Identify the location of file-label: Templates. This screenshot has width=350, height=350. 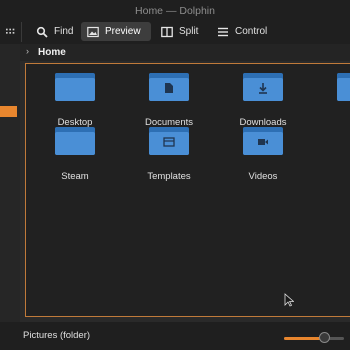
(169, 176).